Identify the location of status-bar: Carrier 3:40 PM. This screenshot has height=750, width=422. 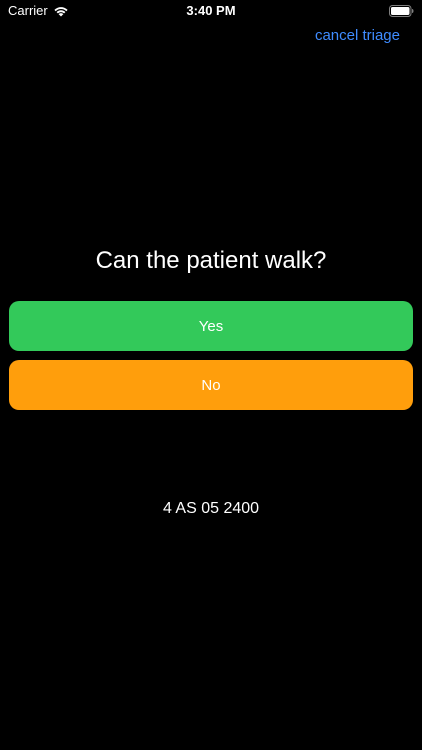
(211, 11).